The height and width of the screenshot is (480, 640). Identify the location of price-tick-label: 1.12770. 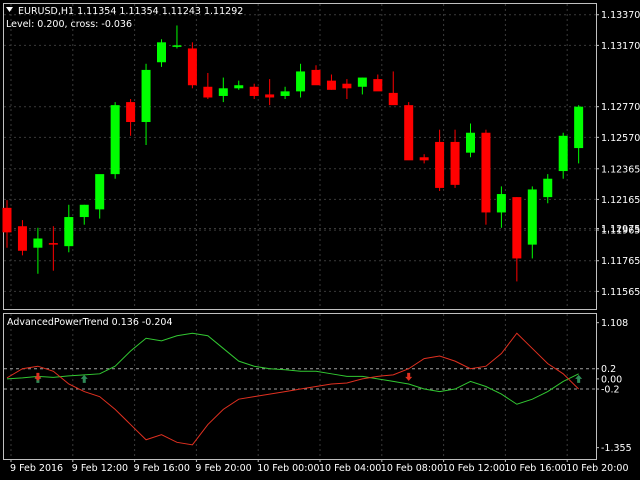
(620, 107).